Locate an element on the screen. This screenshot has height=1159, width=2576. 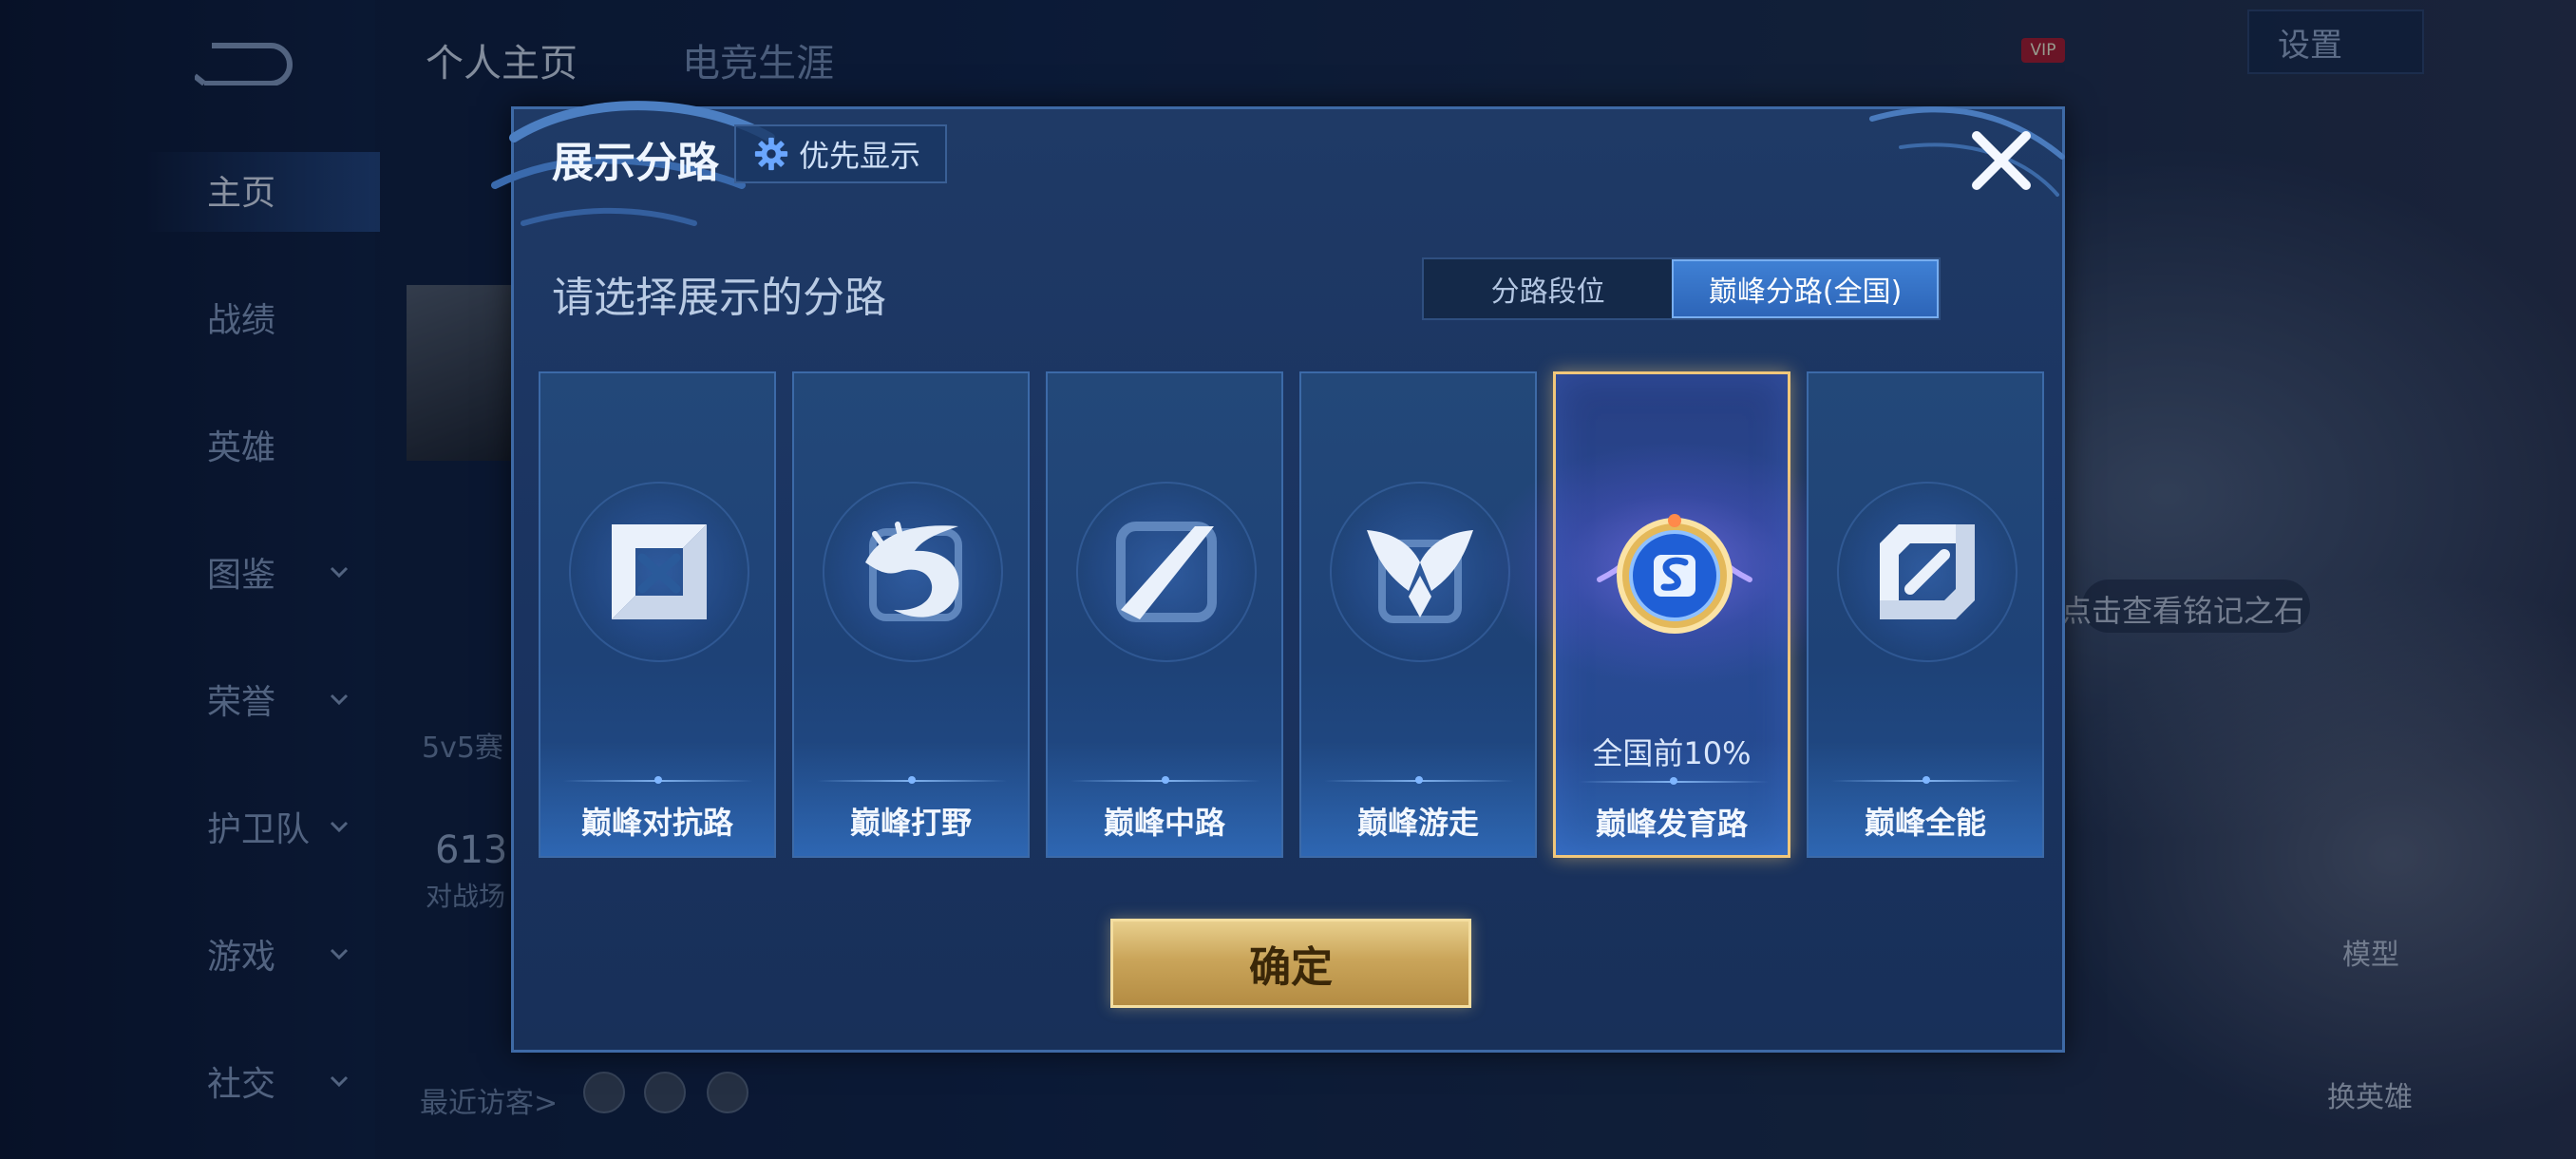
farm-lane-badge-icon is located at coordinates (1674, 574).